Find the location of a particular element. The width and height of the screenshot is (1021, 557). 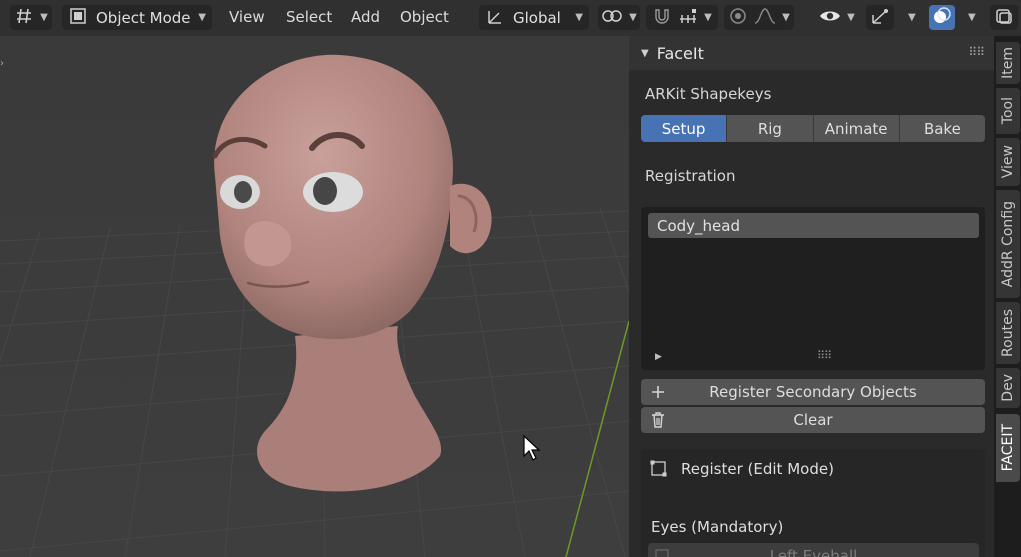

menu-view: View is located at coordinates (247, 17).